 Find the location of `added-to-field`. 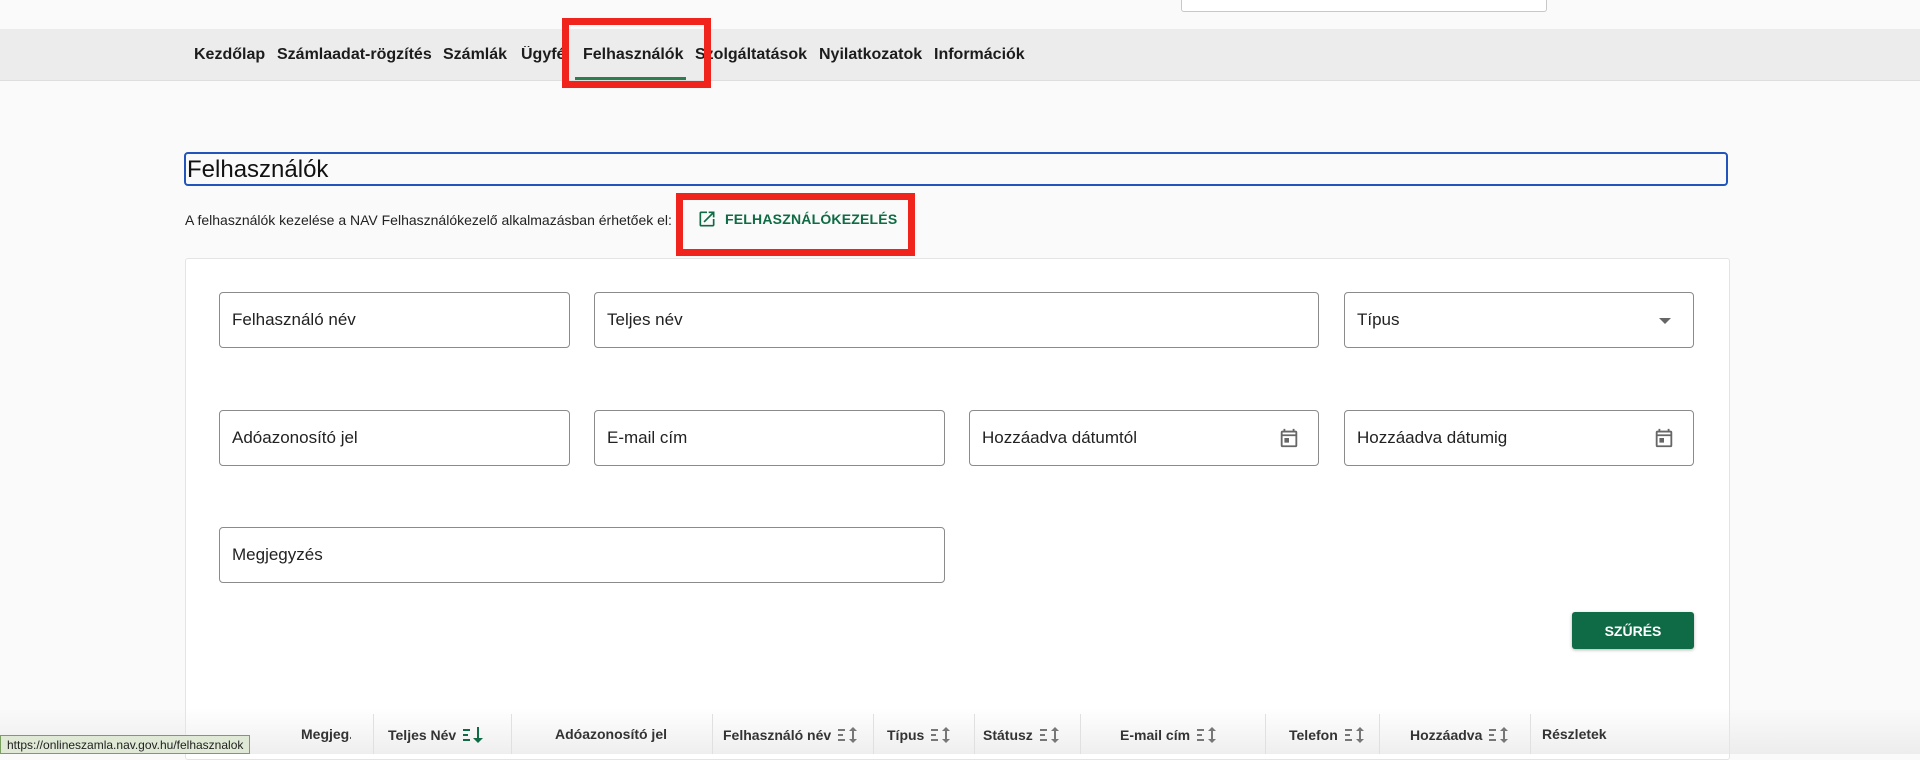

added-to-field is located at coordinates (1519, 438).